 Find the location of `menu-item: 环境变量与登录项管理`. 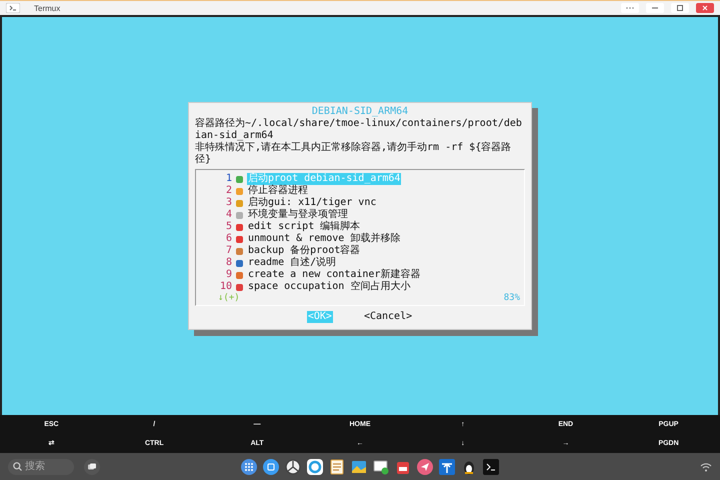

menu-item: 环境变量与登录项管理 is located at coordinates (298, 215).